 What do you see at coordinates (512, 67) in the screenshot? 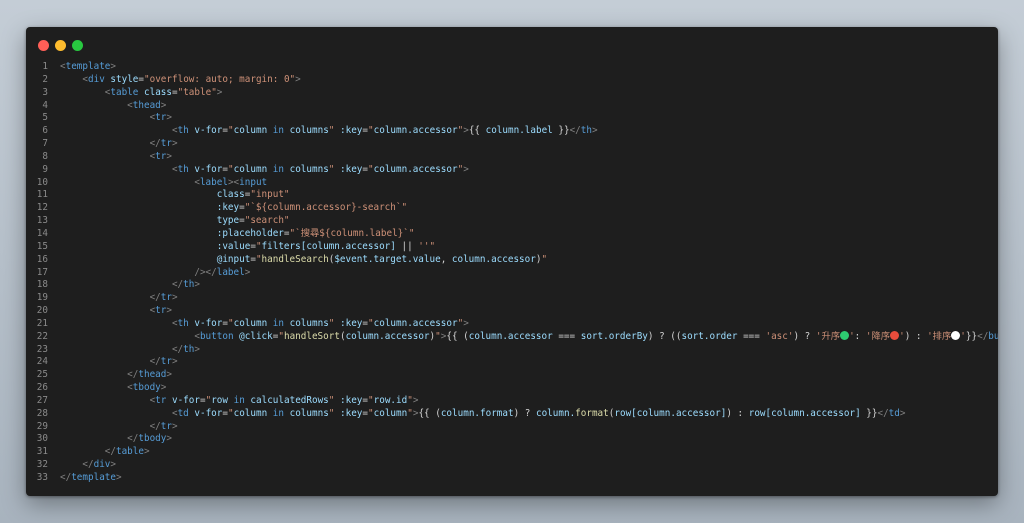
I see `code-line: 1 <template>` at bounding box center [512, 67].